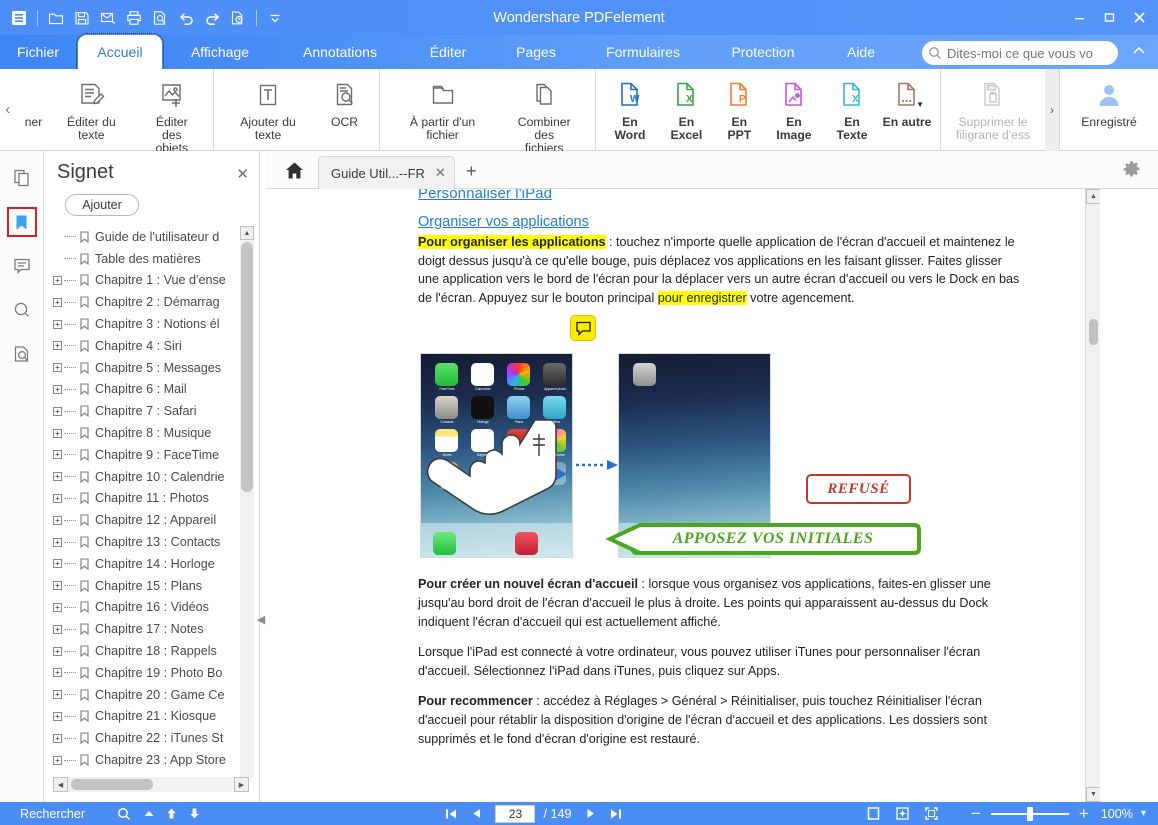 The width and height of the screenshot is (1158, 825). Describe the element at coordinates (151, 586) in the screenshot. I see `bookmark-item: + Chapitre 15 : Plans` at that location.